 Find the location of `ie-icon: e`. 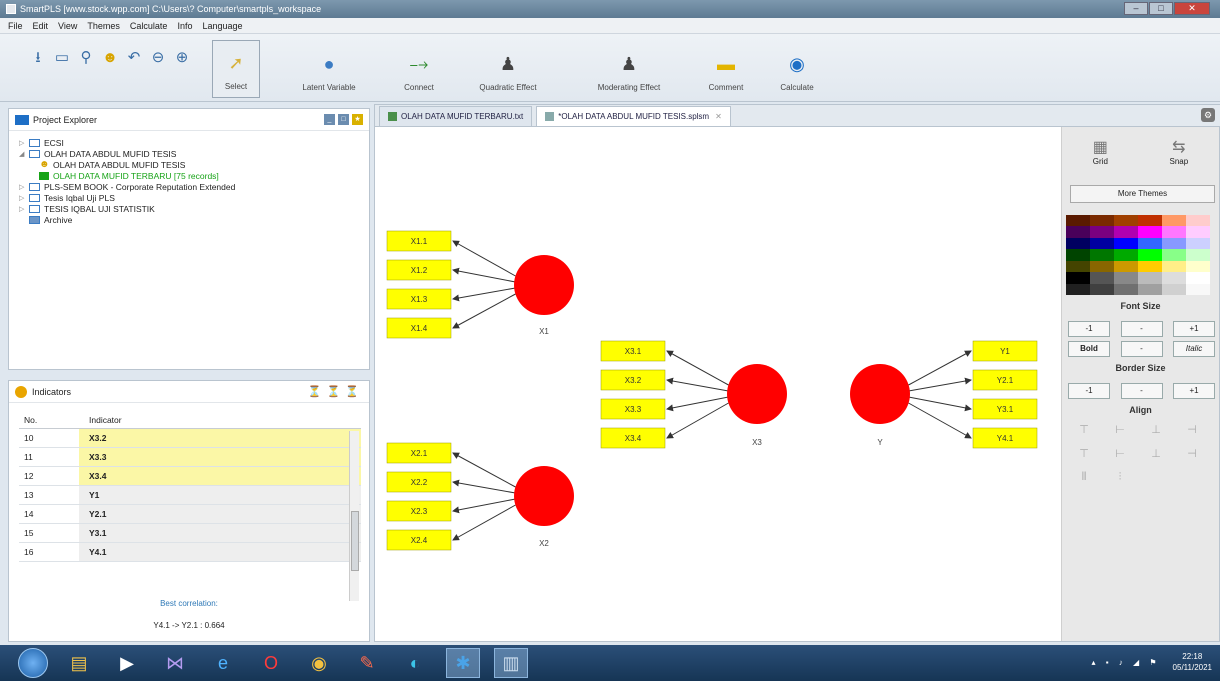

ie-icon: e is located at coordinates (223, 663).